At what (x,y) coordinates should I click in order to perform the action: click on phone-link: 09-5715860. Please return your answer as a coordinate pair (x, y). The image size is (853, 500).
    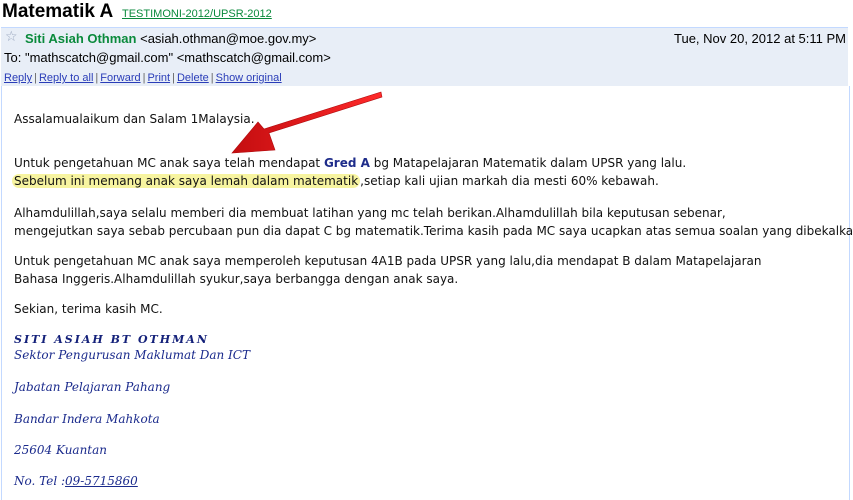
    Looking at the image, I should click on (101, 481).